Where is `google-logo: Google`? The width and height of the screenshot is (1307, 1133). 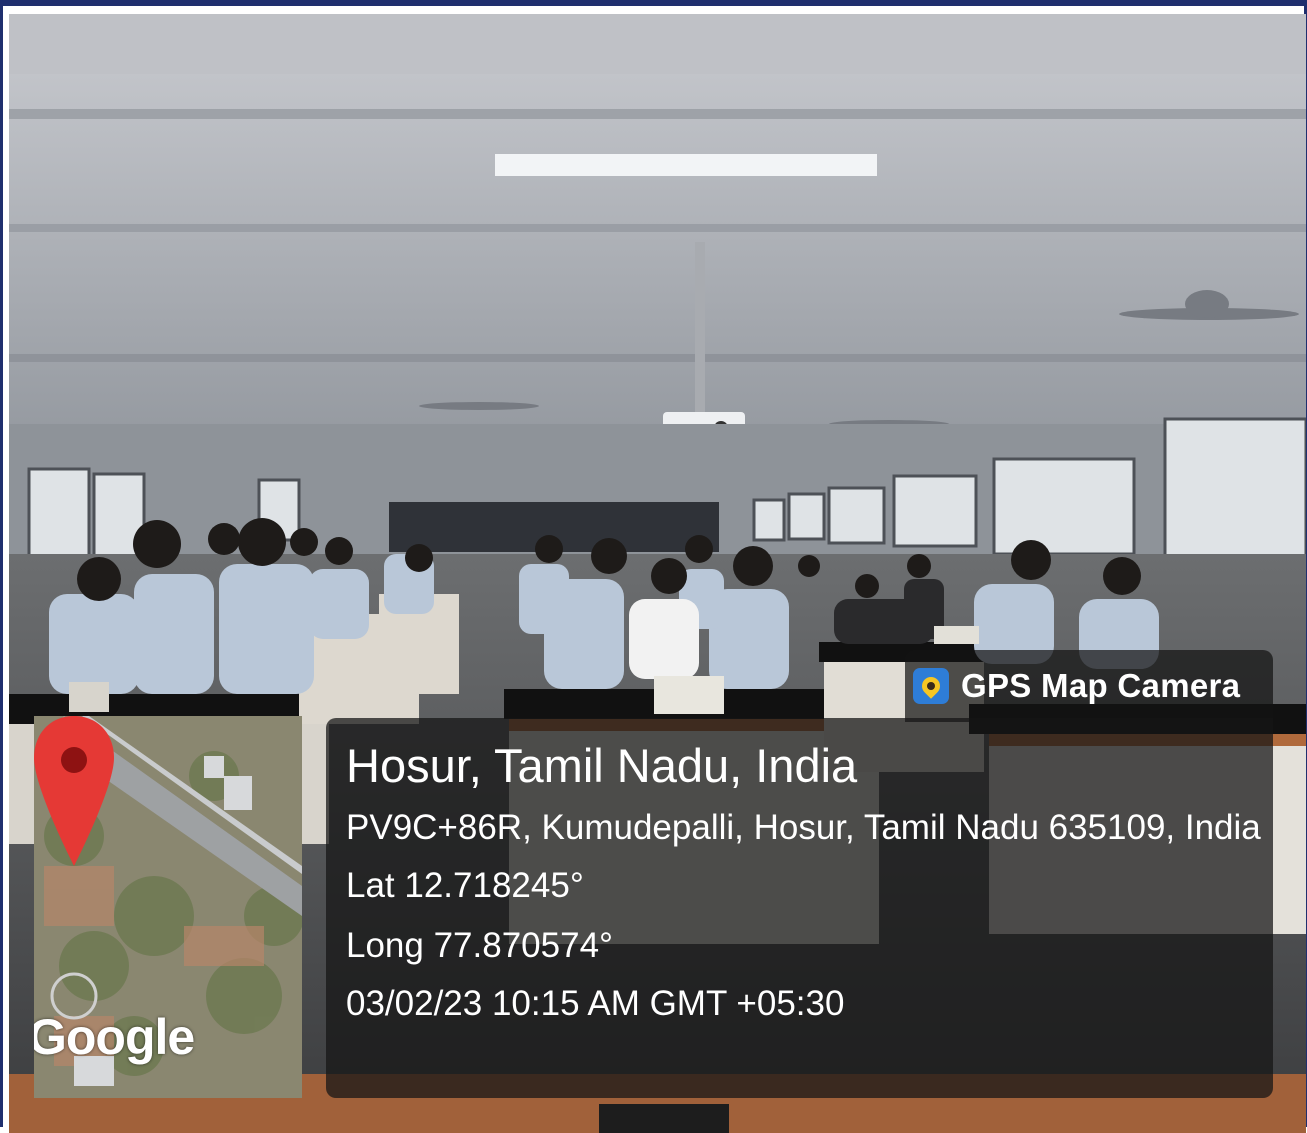 google-logo: Google is located at coordinates (114, 1037).